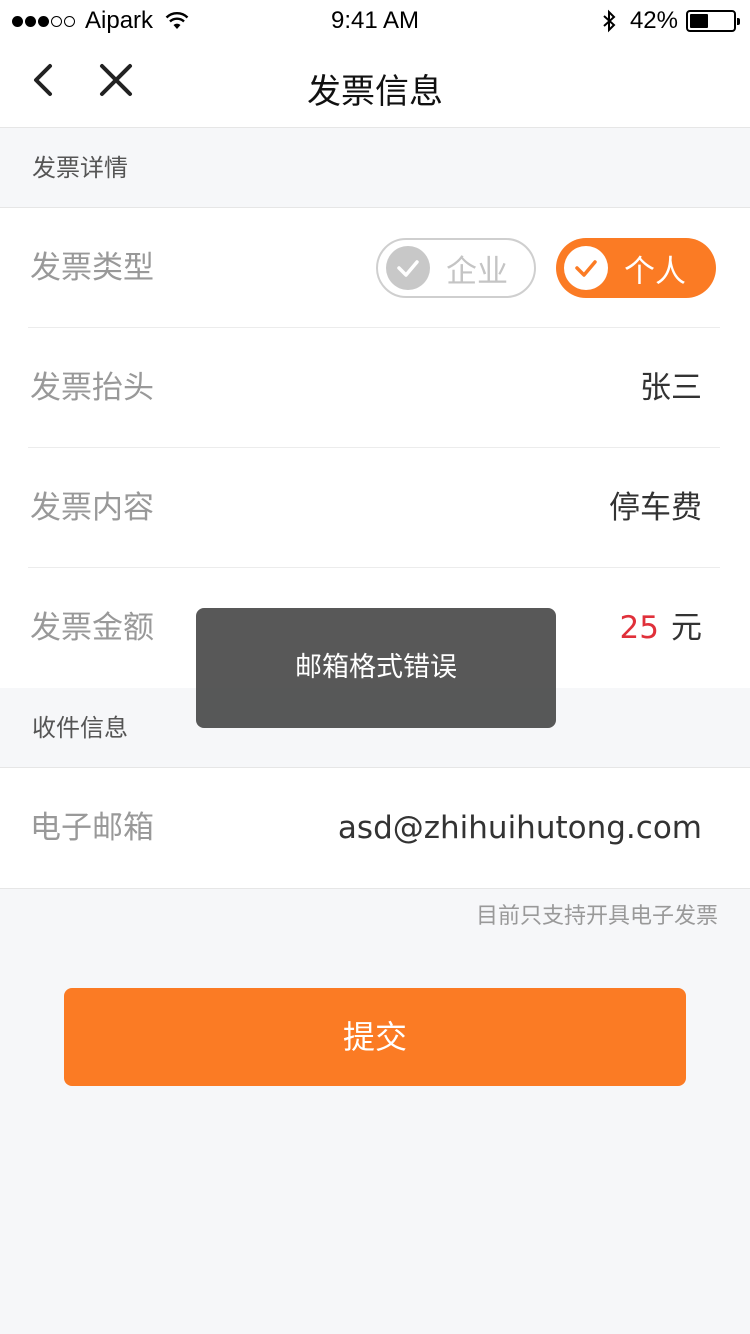 The height and width of the screenshot is (1334, 750). I want to click on invoice-content-row: 发票内容 停车费, so click(374, 508).